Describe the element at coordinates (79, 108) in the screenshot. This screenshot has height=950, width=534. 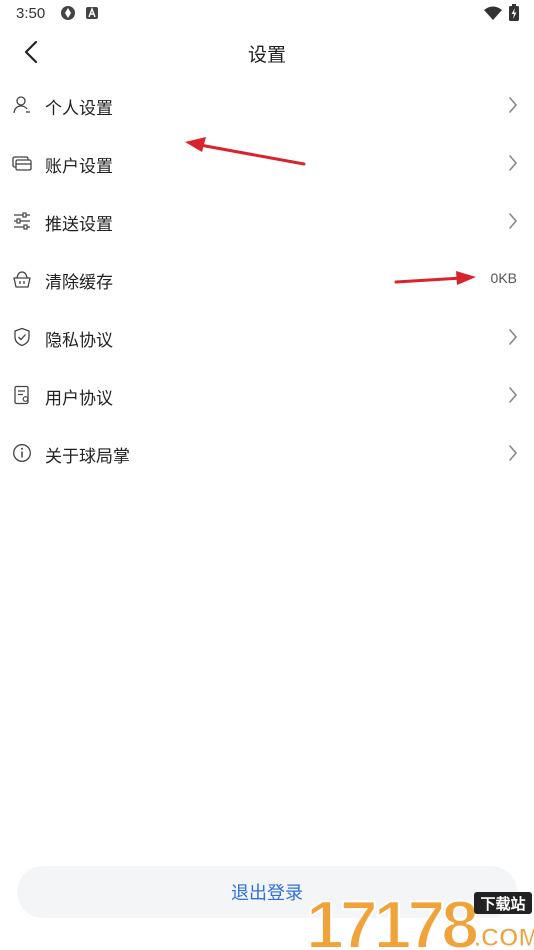
I see `settings-item-label: 个人设置` at that location.